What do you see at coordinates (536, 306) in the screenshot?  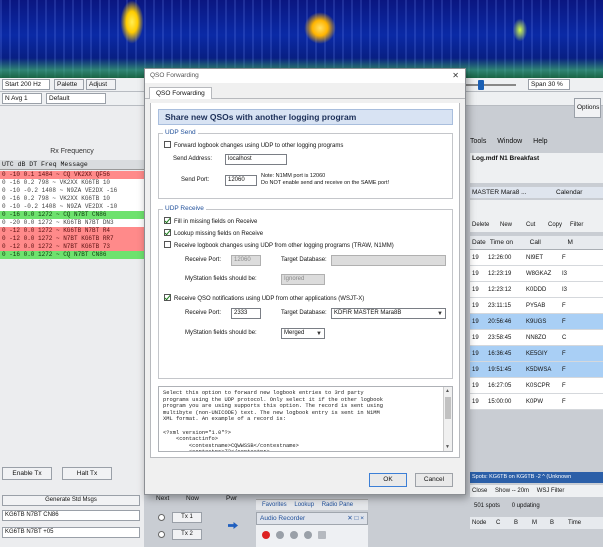 I see `table-row: 19 23:11:15 PY5AB F` at bounding box center [536, 306].